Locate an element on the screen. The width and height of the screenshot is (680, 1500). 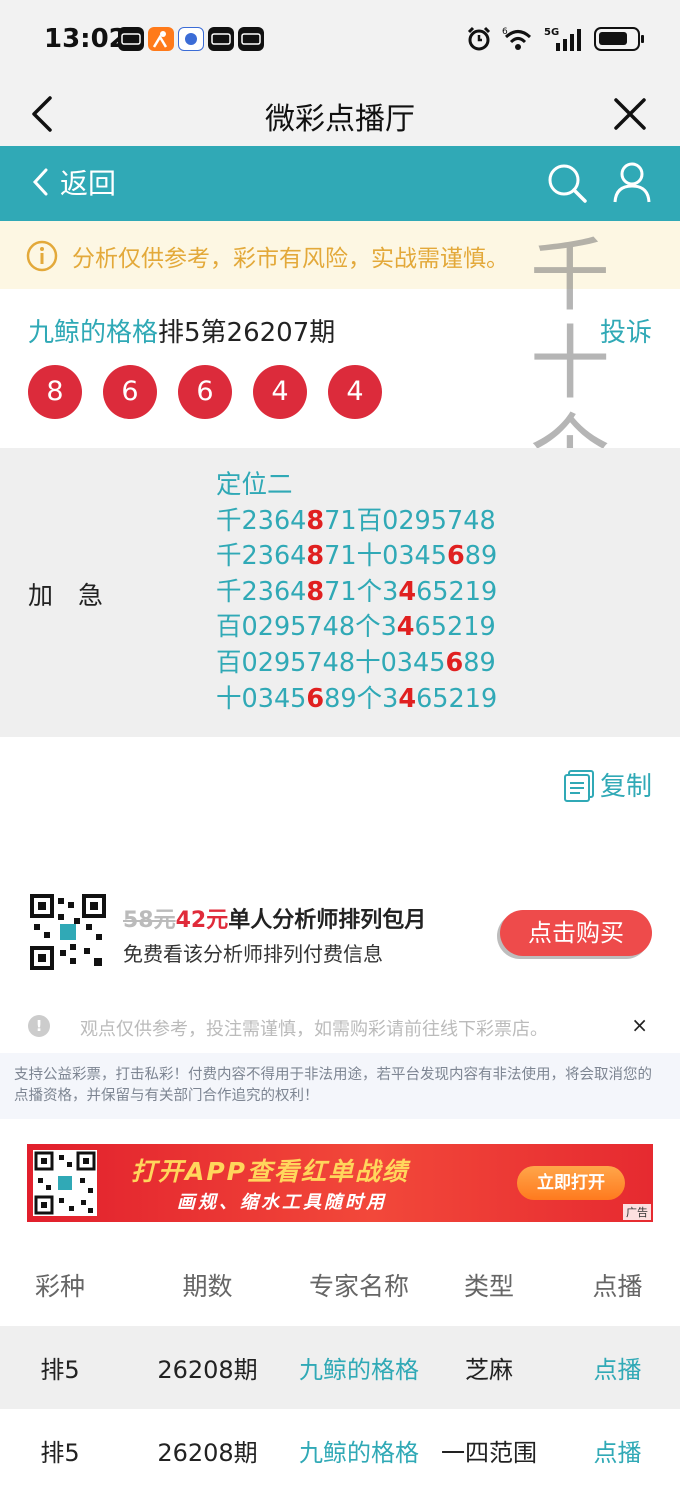
subscription-promo: 58元42元单人分析师排列包月 免费看该分析师排列付费信息 点击购买 is located at coordinates (340, 930).